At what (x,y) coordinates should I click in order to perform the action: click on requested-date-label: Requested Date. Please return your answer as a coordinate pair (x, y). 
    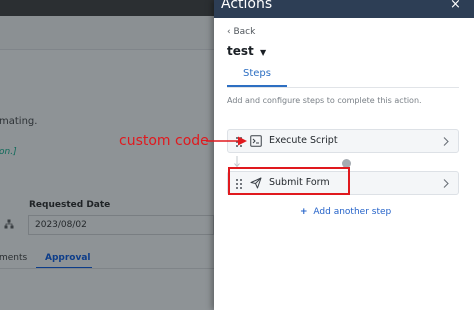
    Looking at the image, I should click on (70, 205).